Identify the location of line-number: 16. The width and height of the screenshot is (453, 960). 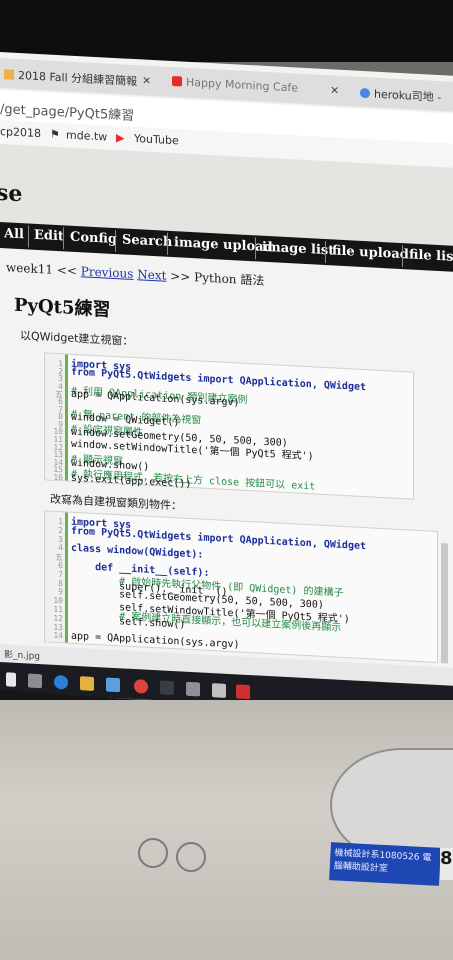
(58, 477).